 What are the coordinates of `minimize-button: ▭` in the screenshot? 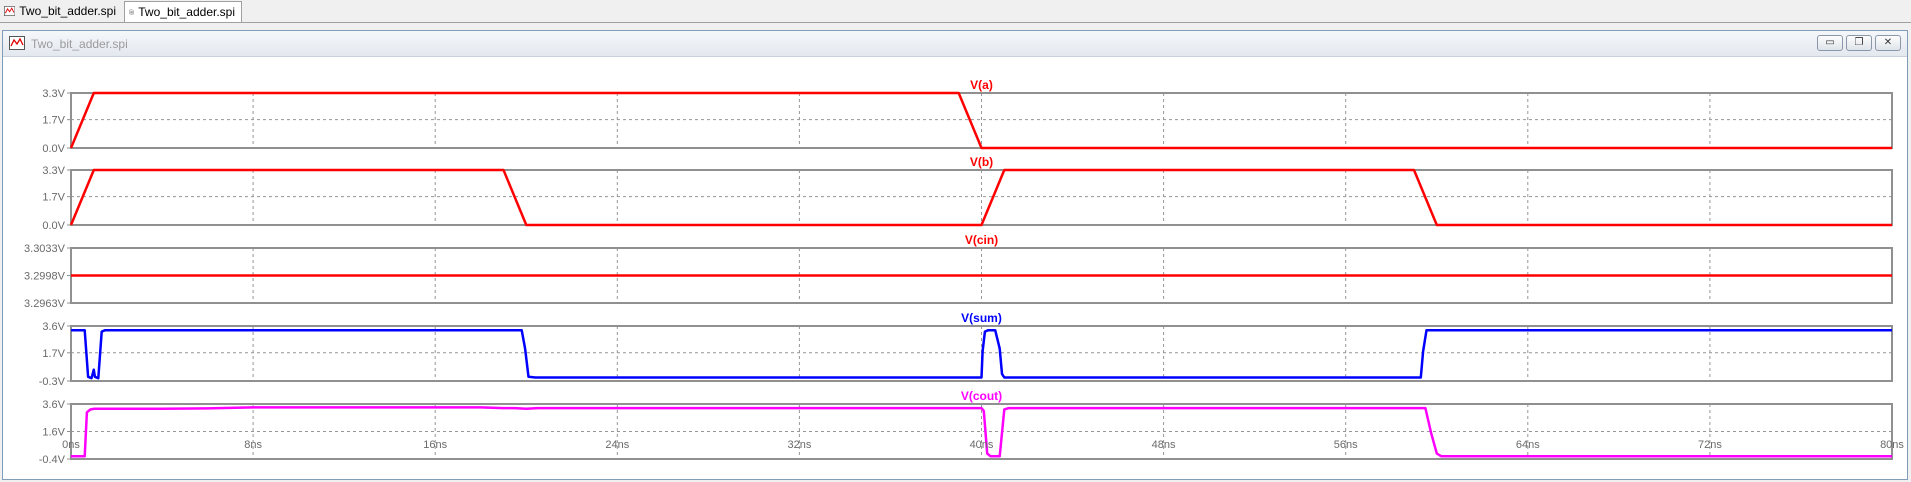 It's located at (1830, 43).